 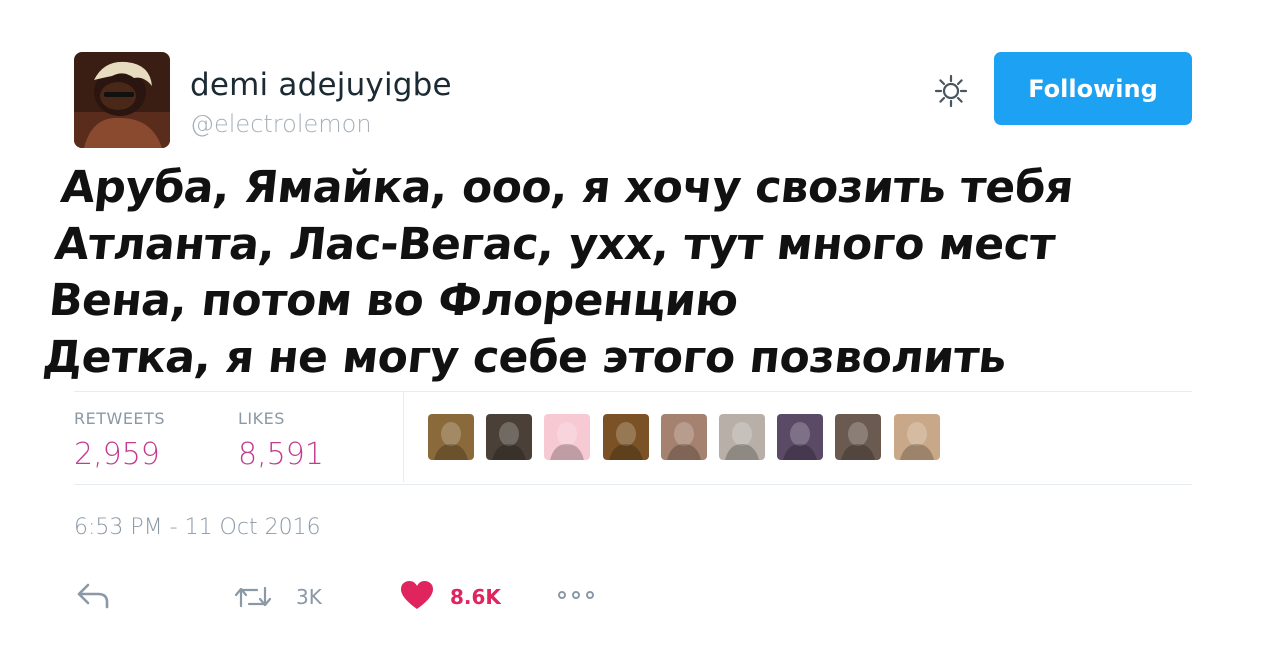 I want to click on user-avatar, so click(x=122, y=100).